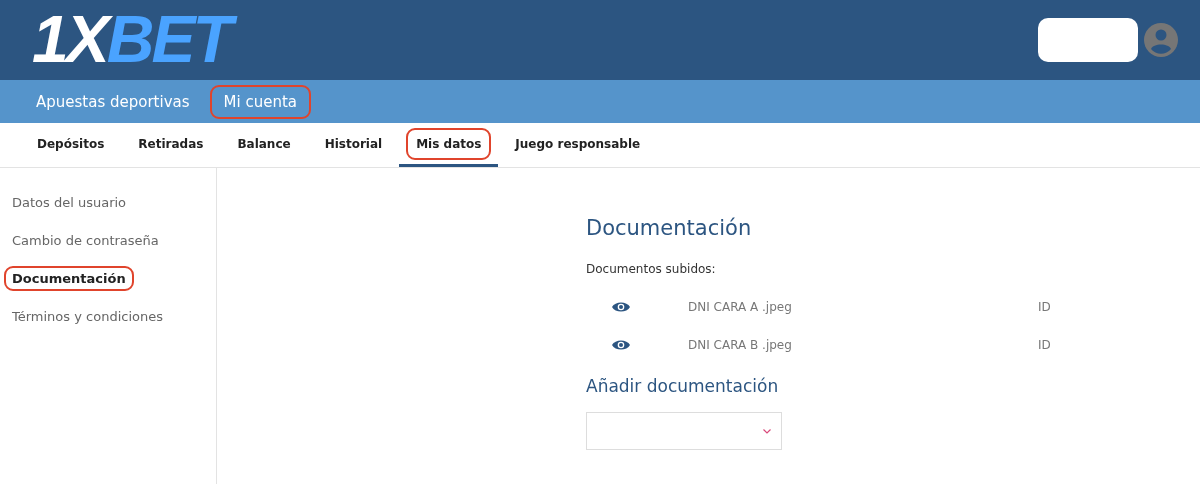 This screenshot has height=484, width=1200. I want to click on chevron-down-icon, so click(767, 431).